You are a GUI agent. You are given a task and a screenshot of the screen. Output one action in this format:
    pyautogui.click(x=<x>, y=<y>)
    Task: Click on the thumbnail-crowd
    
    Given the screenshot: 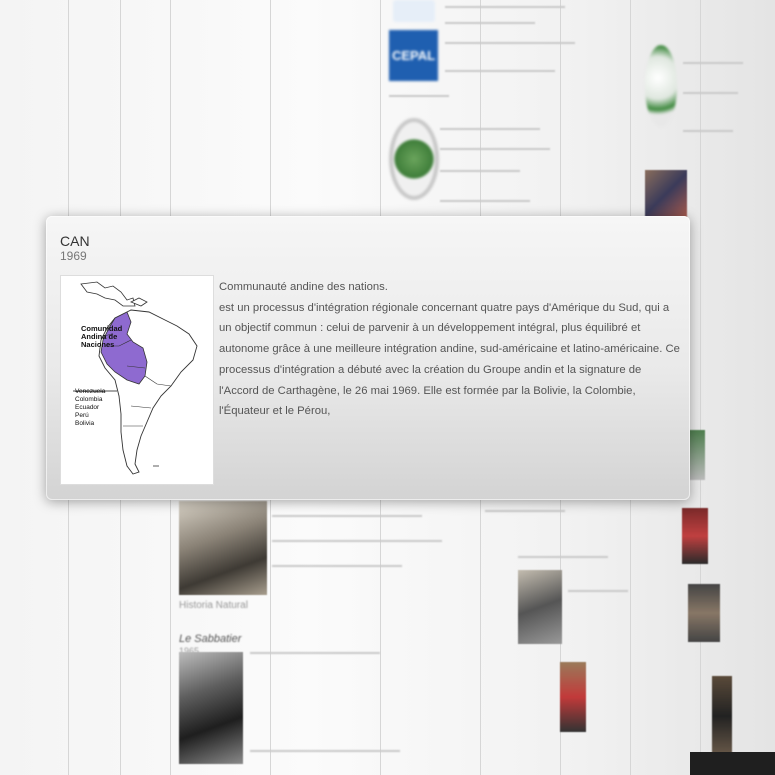 What is the action you would take?
    pyautogui.click(x=666, y=194)
    